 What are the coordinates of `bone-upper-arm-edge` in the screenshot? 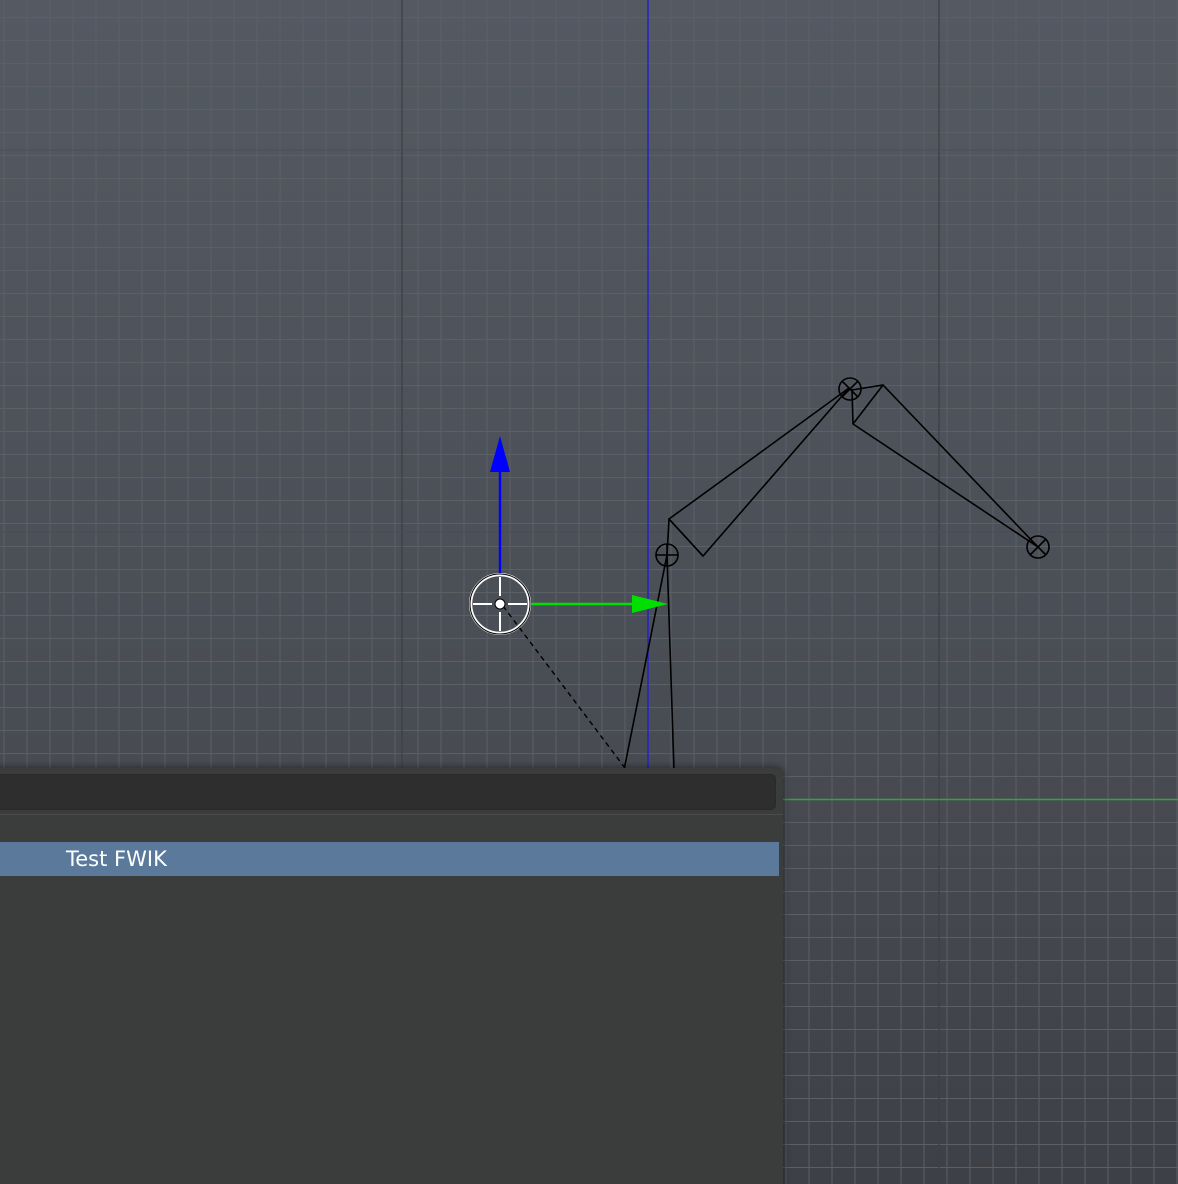 It's located at (686, 537).